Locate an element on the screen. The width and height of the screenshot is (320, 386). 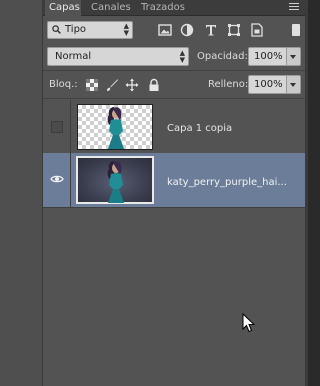
filter-kind-select: Tipo ▲ ▼ is located at coordinates (90, 30).